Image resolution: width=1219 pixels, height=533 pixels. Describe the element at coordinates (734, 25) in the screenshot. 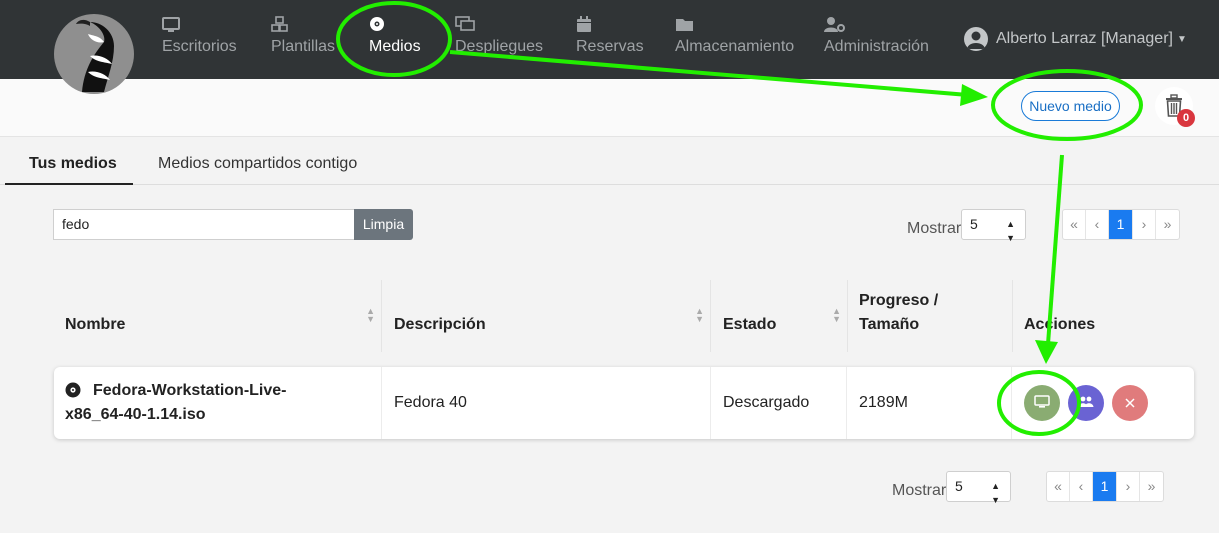

I see `folder-icon` at that location.